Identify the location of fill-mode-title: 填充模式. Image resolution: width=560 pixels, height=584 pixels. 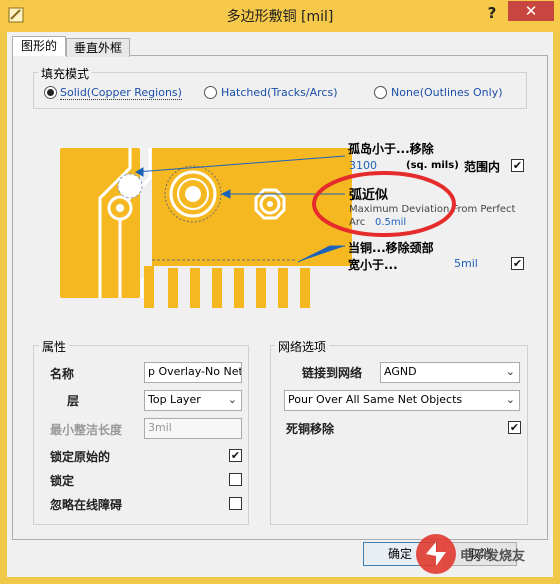
(65, 73).